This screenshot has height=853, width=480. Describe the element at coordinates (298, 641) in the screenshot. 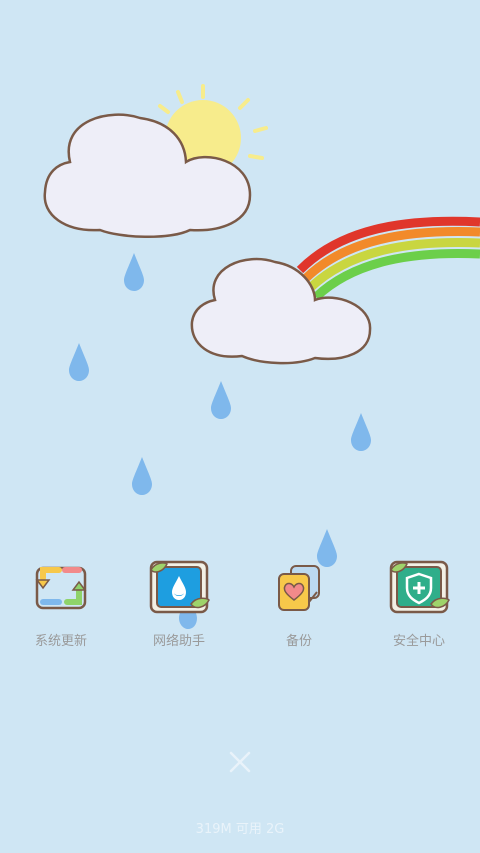

I see `app-label: 备份` at that location.